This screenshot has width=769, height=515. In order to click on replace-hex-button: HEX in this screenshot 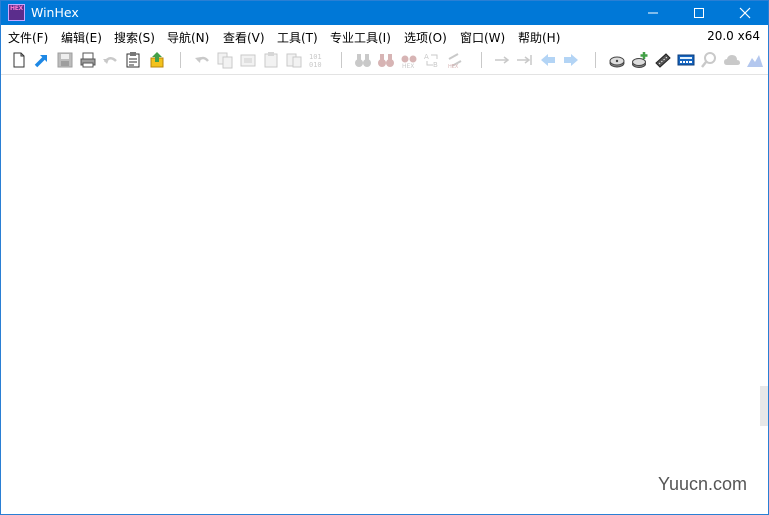, I will do `click(455, 60)`.